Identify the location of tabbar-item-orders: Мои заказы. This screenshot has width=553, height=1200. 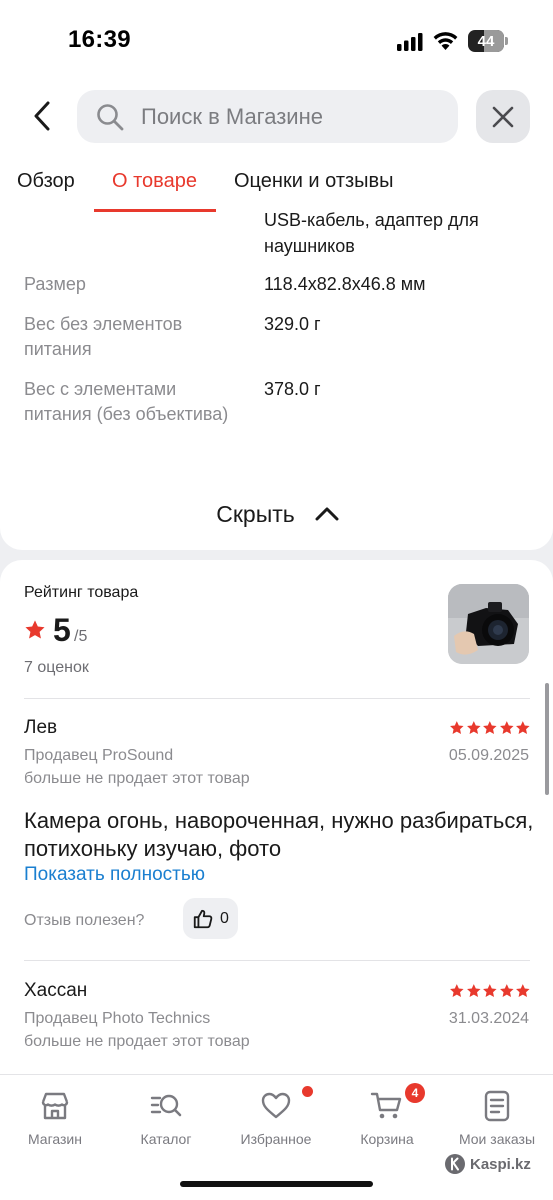
(497, 1121).